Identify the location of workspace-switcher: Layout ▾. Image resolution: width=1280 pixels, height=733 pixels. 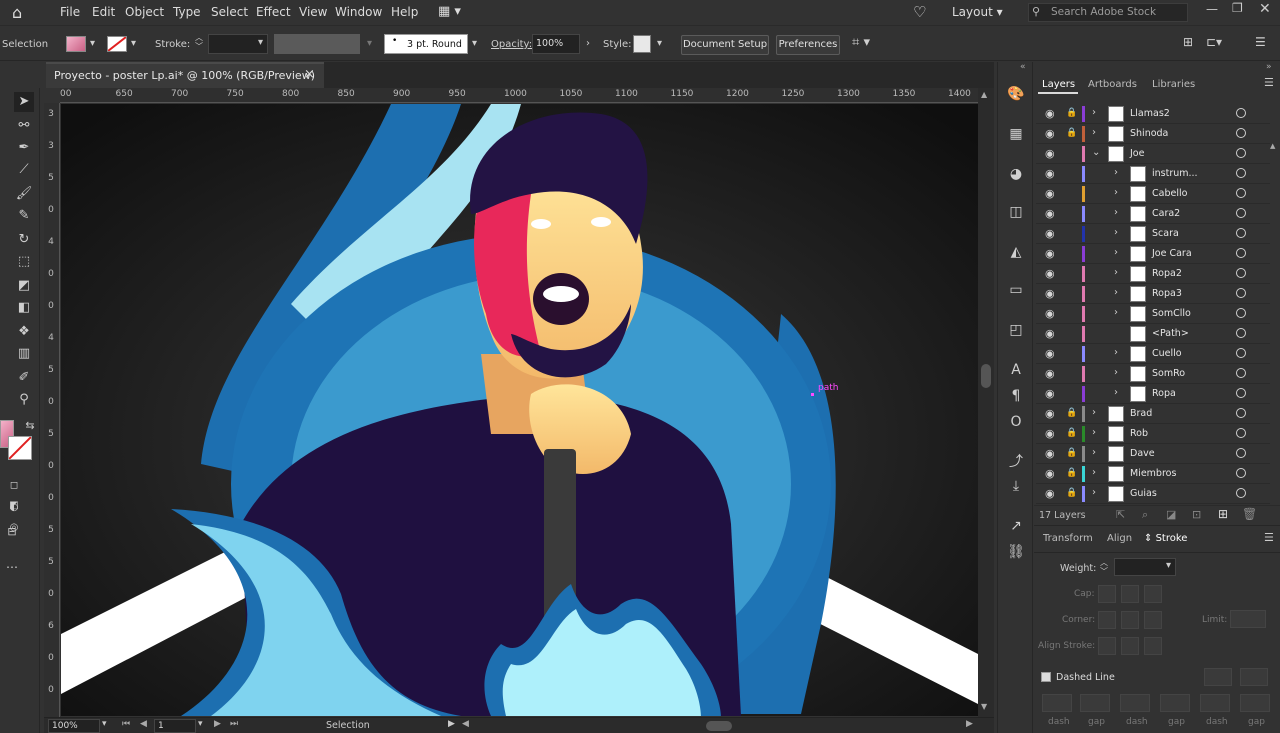
(977, 12).